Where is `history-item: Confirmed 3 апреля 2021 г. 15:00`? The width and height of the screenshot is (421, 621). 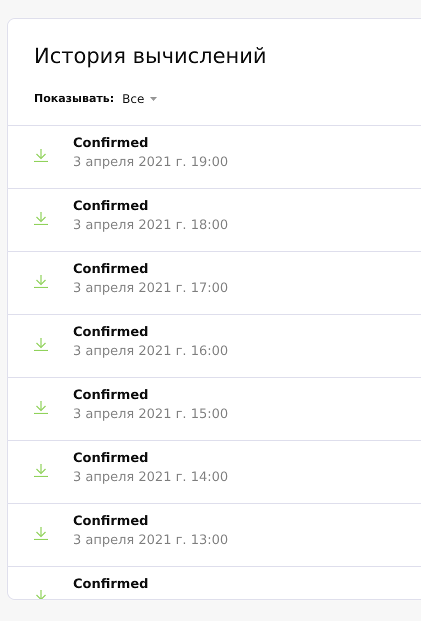 history-item: Confirmed 3 апреля 2021 г. 15:00 is located at coordinates (214, 409).